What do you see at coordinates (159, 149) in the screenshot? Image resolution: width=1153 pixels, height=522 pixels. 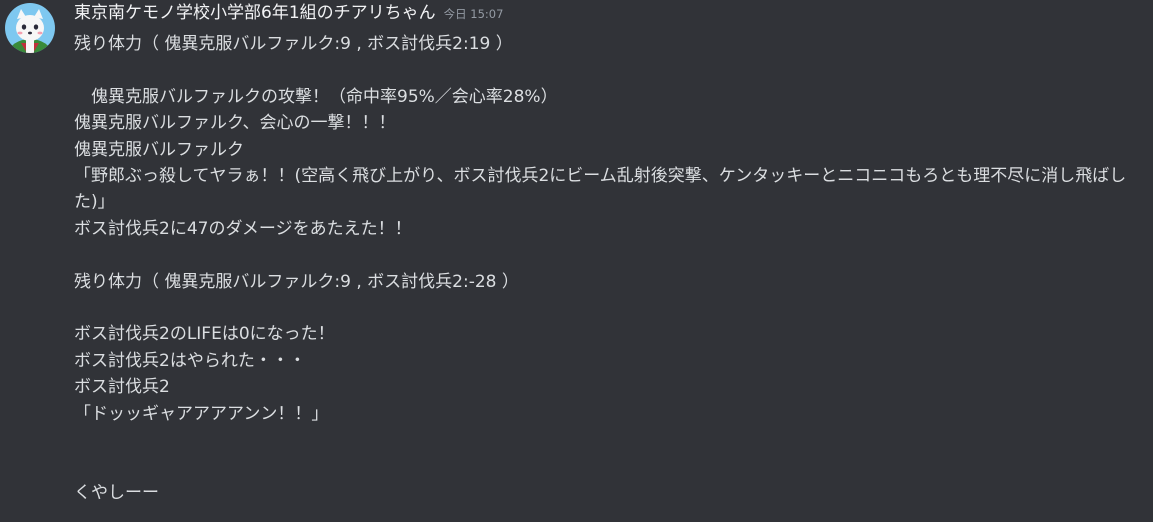 I see `message-line: 傀異克服バルファルク` at bounding box center [159, 149].